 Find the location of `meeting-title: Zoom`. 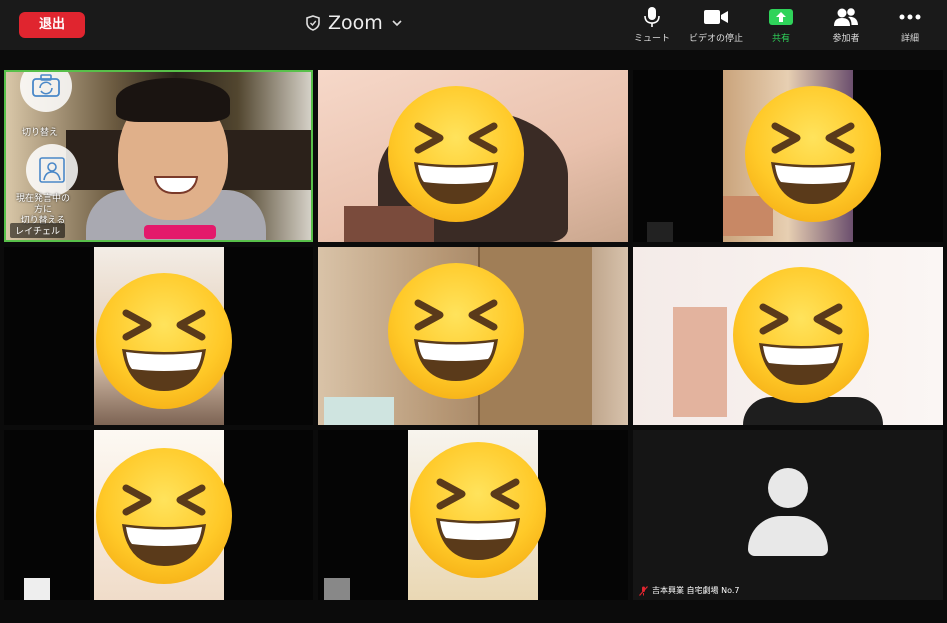

meeting-title: Zoom is located at coordinates (355, 23).